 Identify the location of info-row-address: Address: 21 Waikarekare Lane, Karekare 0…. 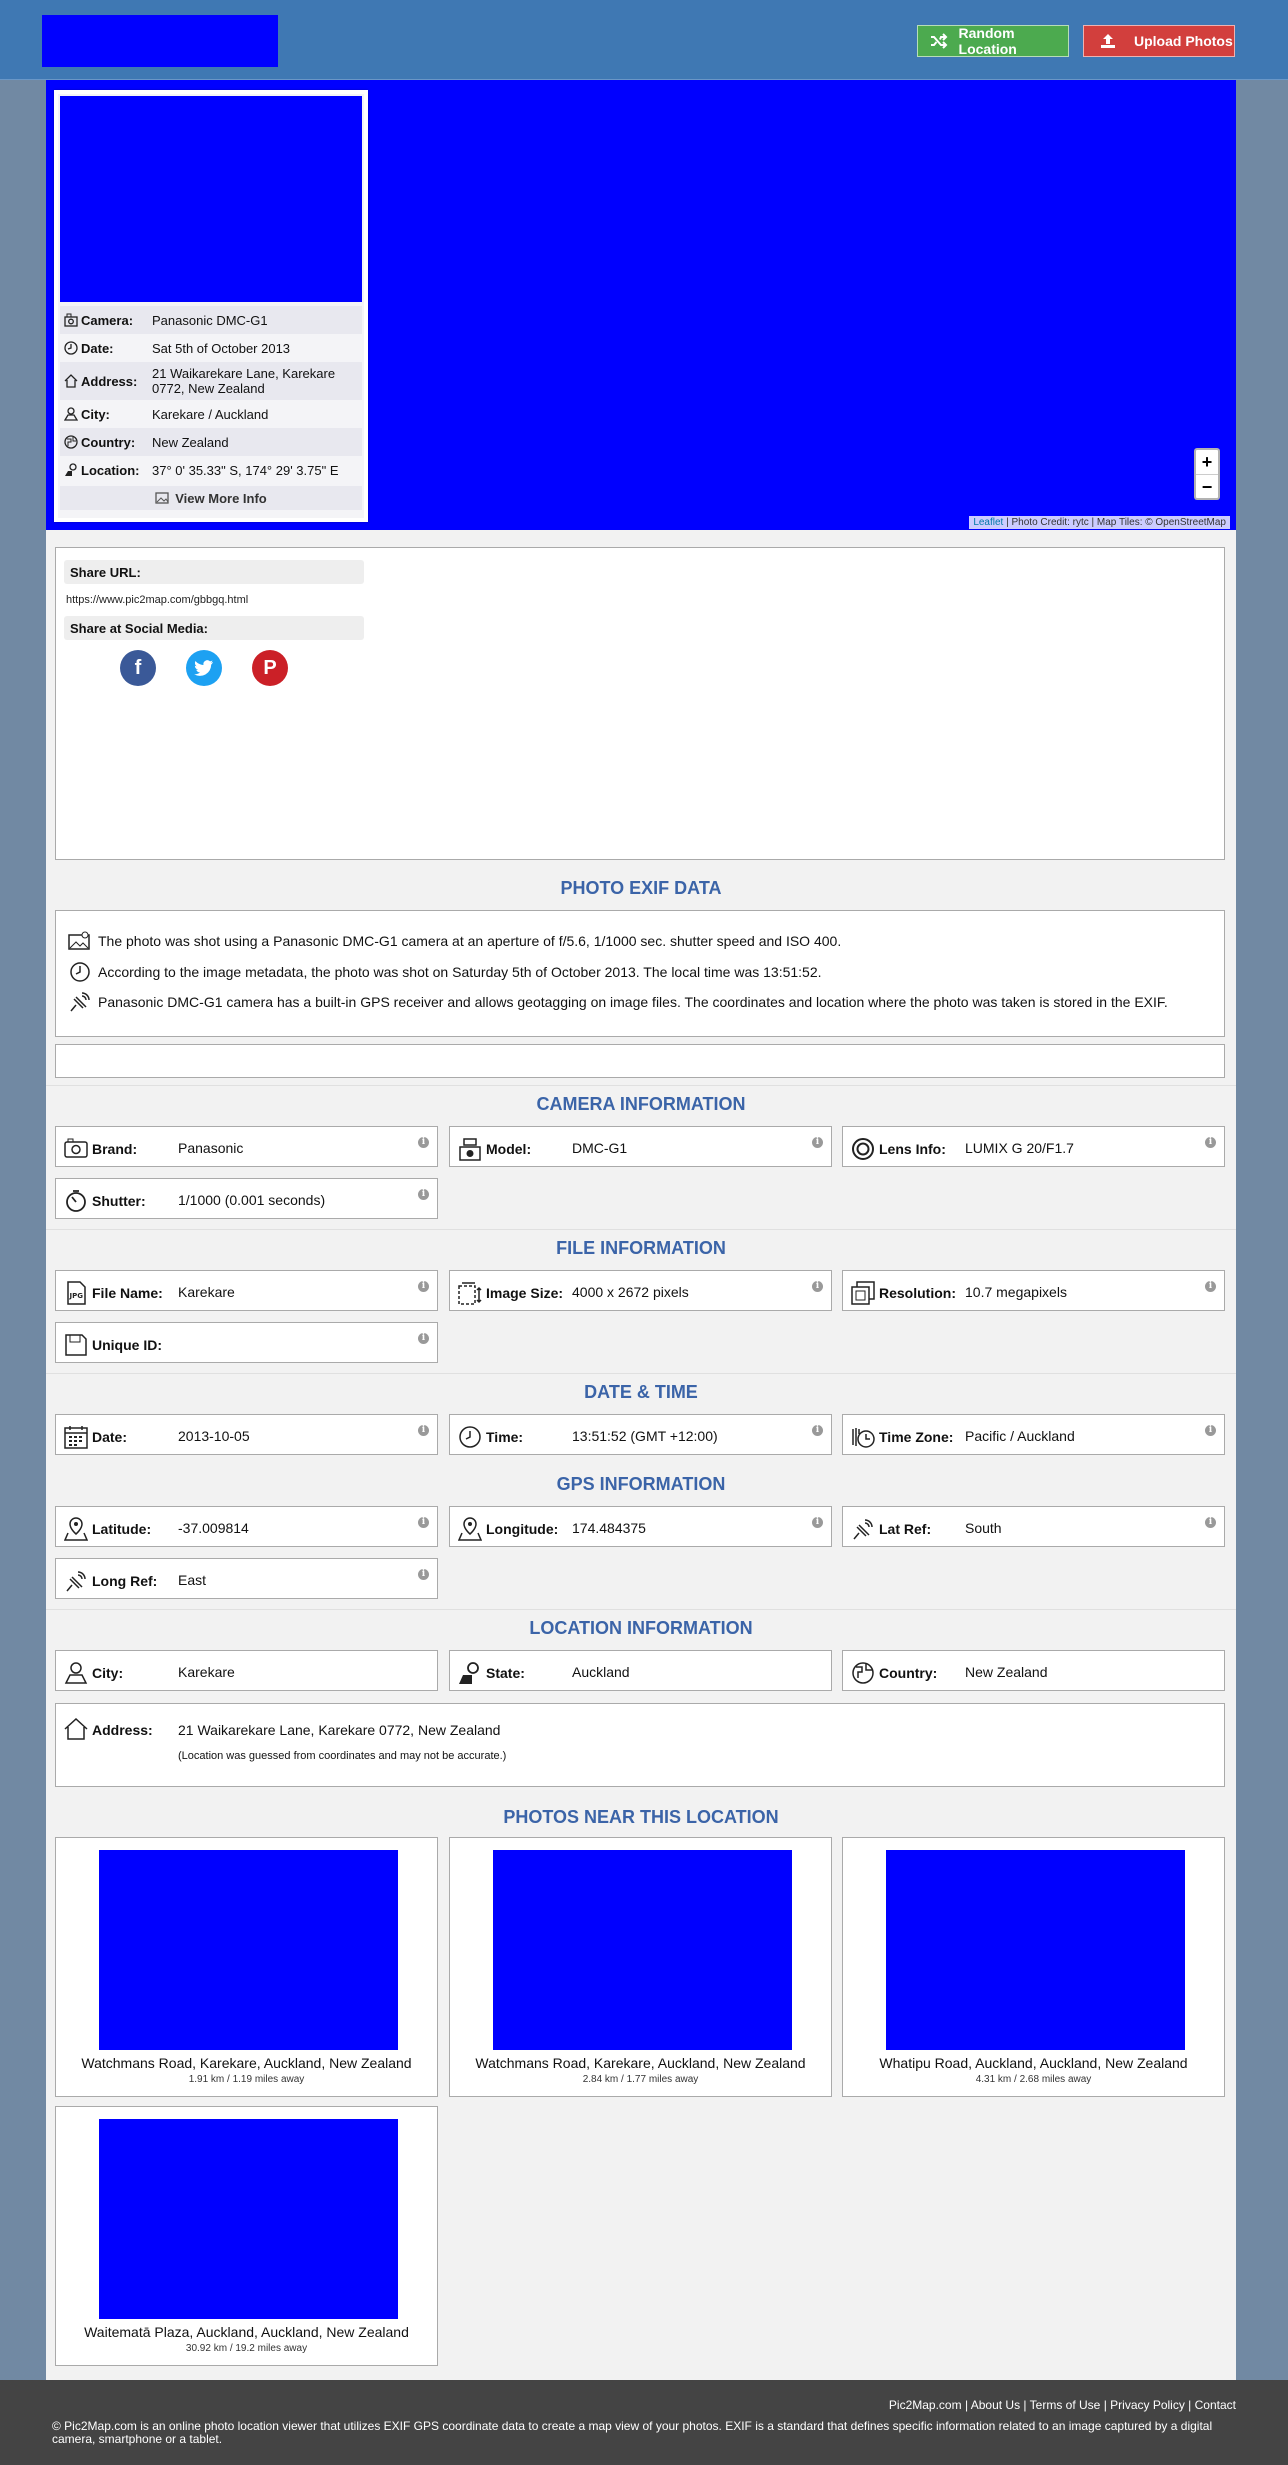
(211, 381).